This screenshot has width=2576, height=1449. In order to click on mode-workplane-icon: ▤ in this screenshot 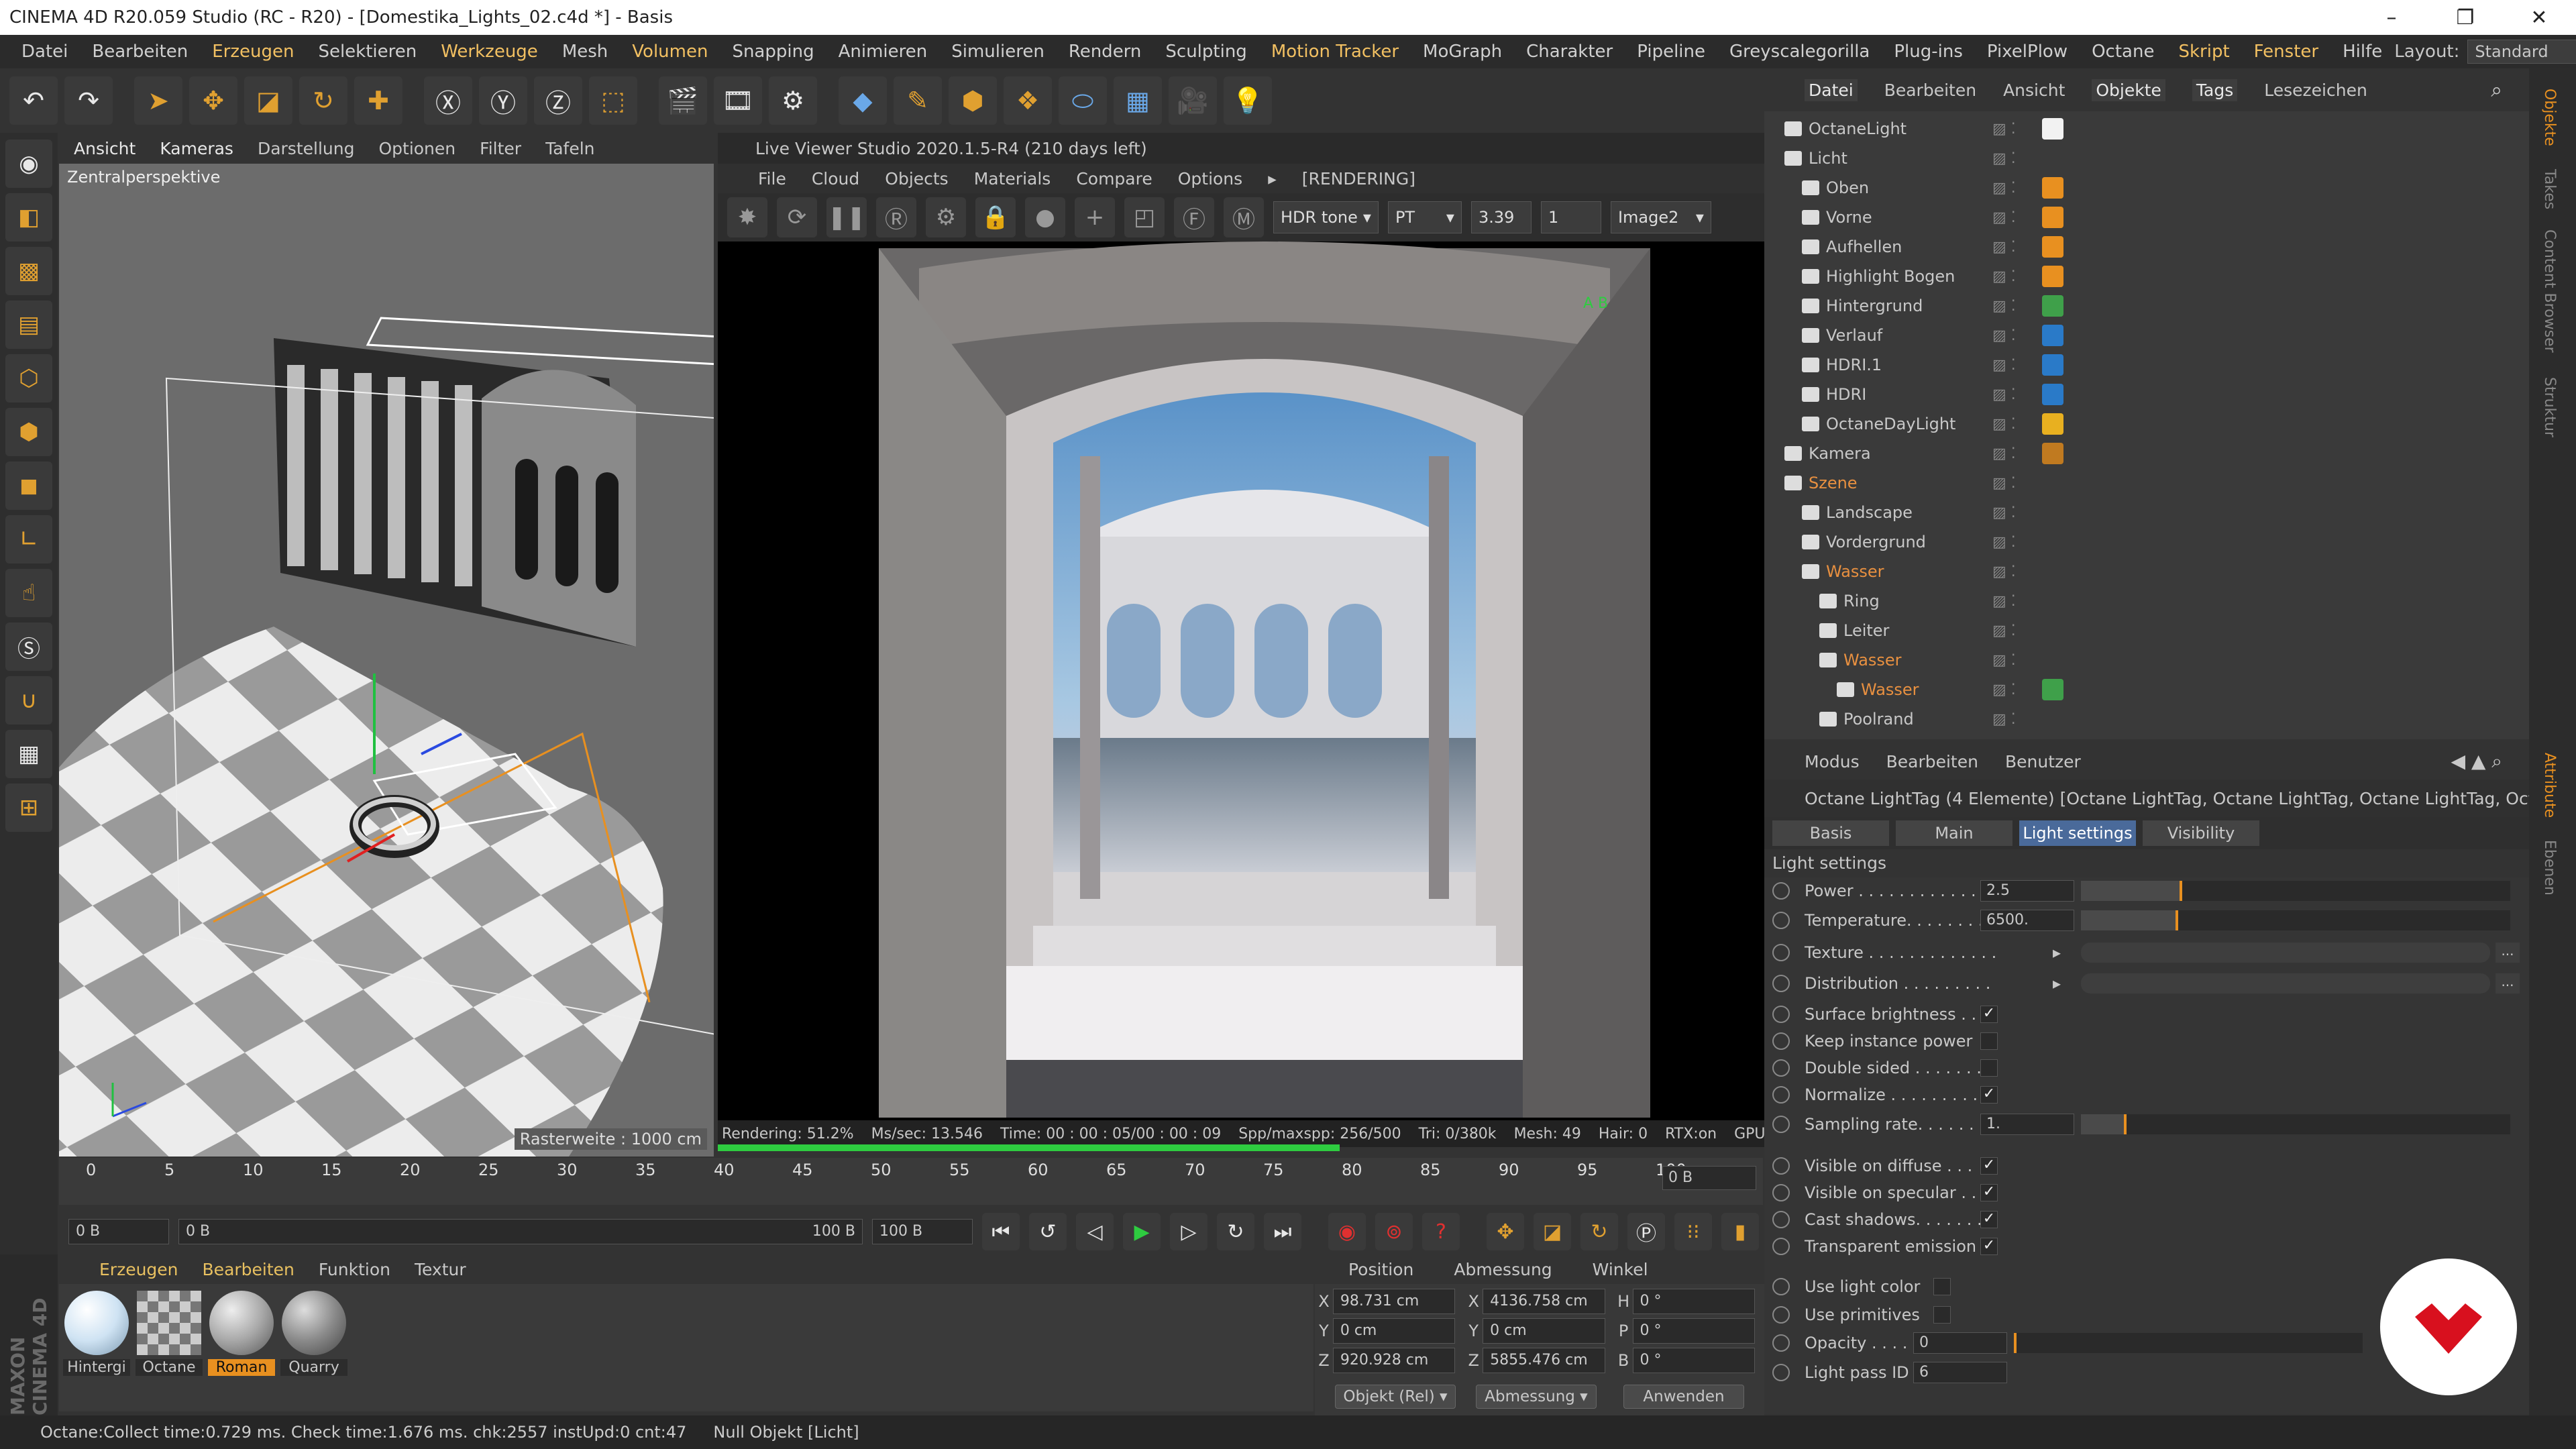, I will do `click(28, 325)`.